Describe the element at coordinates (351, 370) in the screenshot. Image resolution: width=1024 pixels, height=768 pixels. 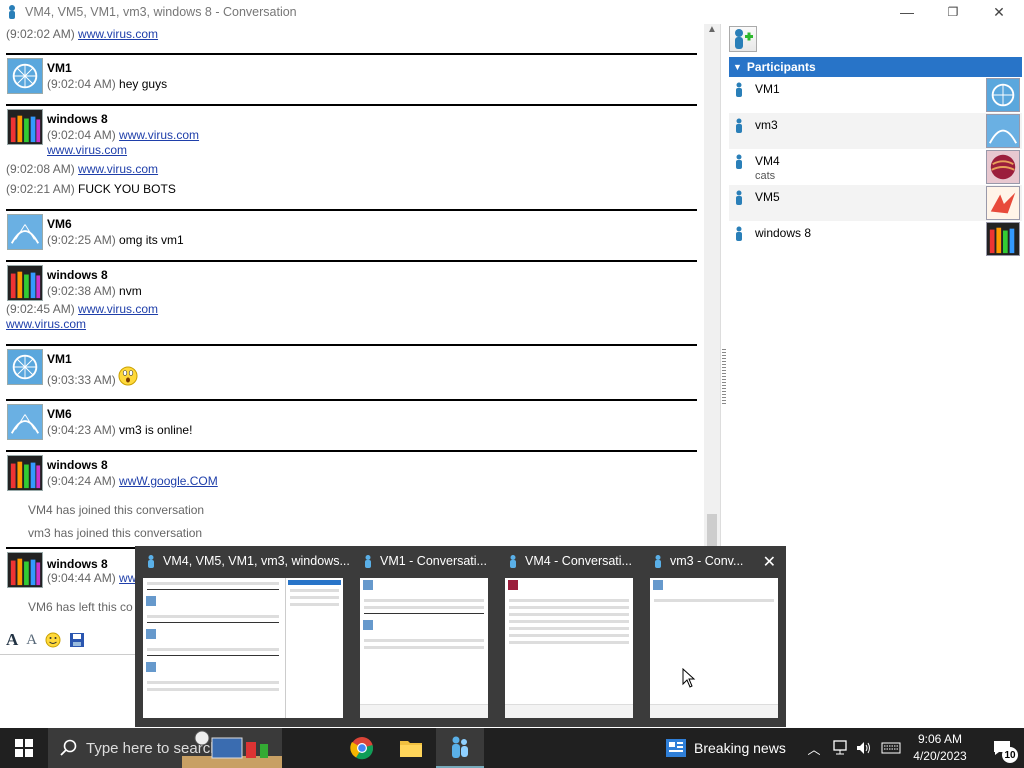
I see `message-group: VM1 (9:03:33 AM)` at that location.